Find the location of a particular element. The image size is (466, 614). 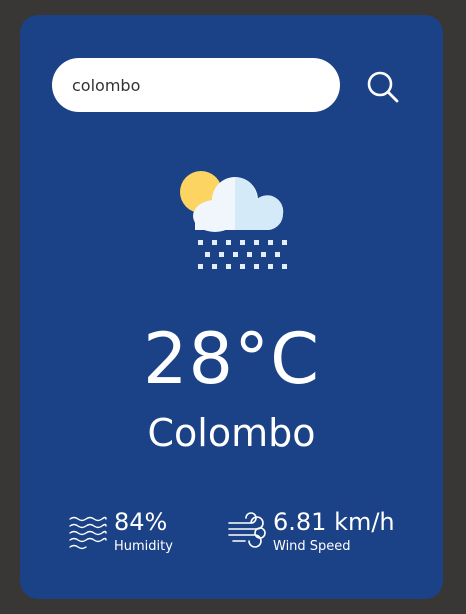

humidity-metric: 84% Humidity is located at coordinates (120, 531).